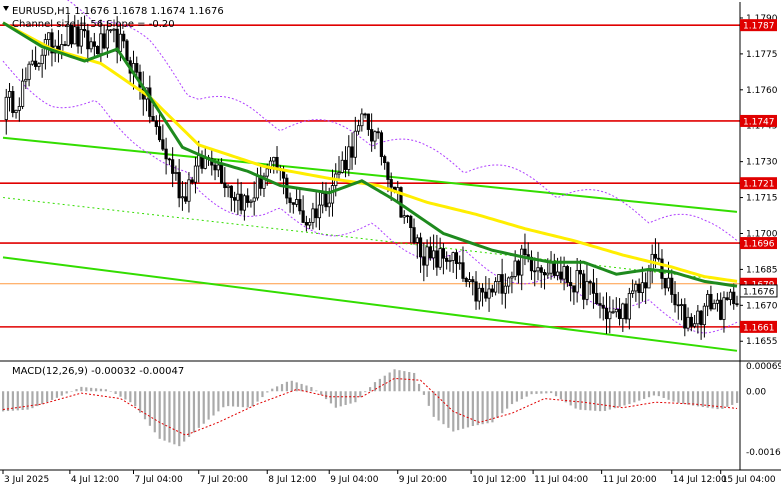 This screenshot has height=494, width=781. I want to click on time-tick-label: 15 Jul 04:00, so click(749, 480).